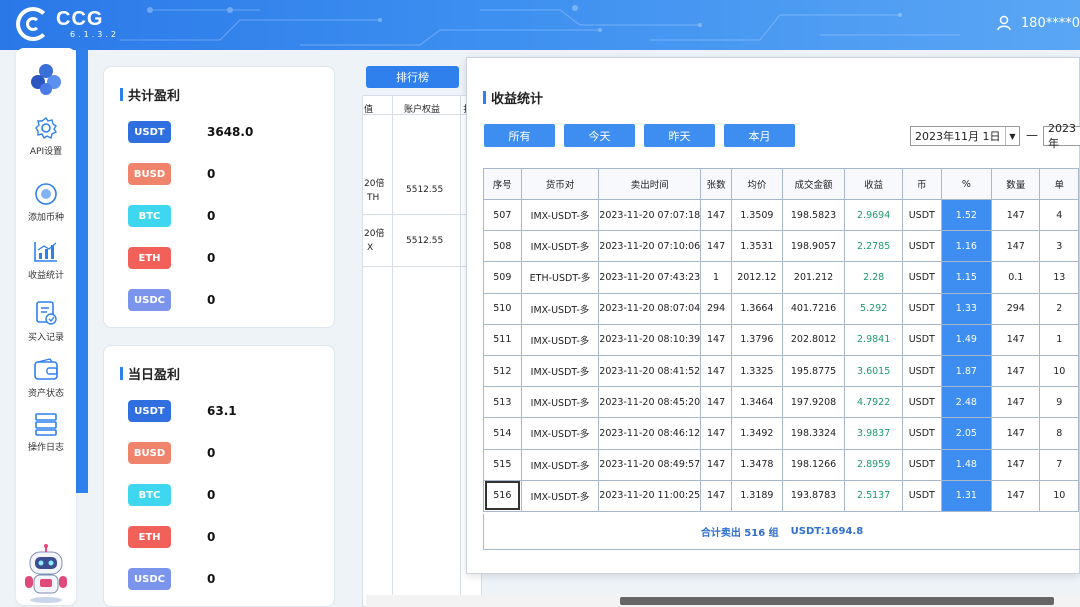  What do you see at coordinates (519, 135) in the screenshot?
I see `filter-all-button: 所有` at bounding box center [519, 135].